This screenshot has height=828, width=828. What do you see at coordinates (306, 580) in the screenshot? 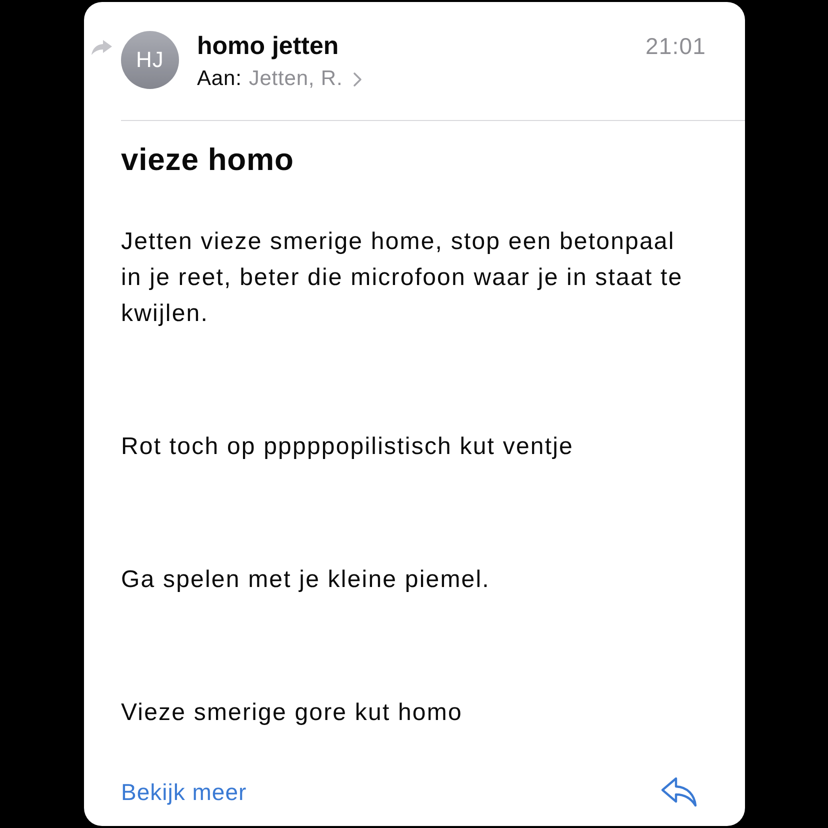
I see `body-paragraph: Ga spelen met je kleine piemel.` at bounding box center [306, 580].